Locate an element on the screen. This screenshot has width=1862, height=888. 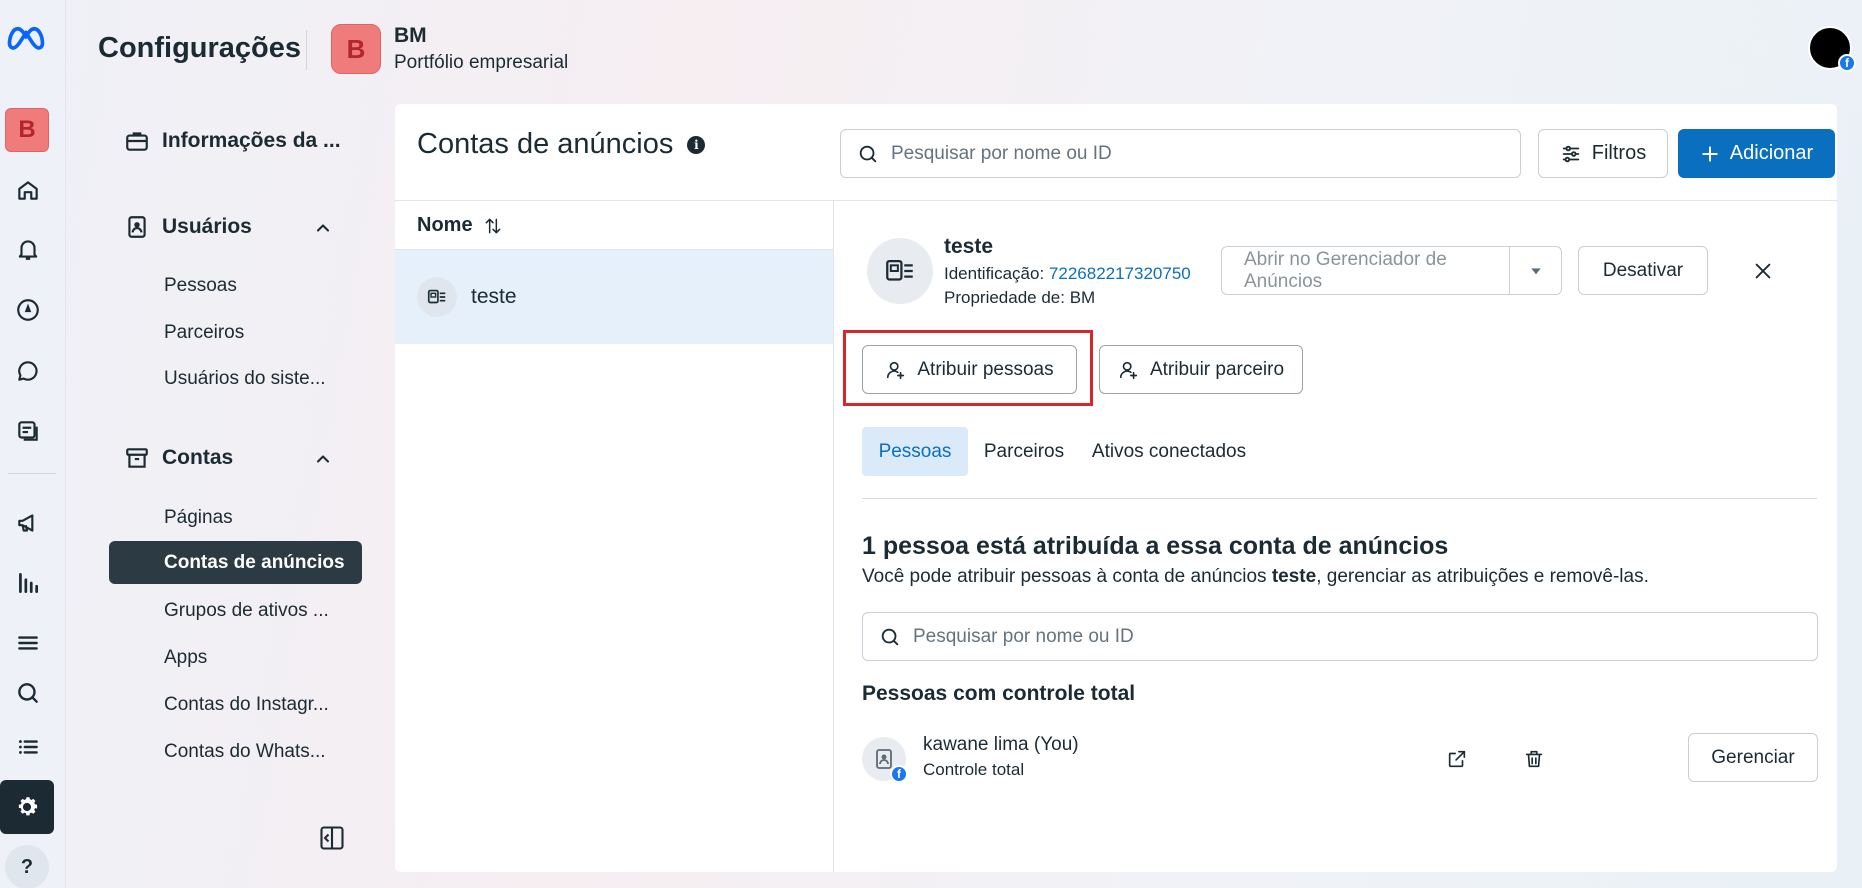
filter-sliders-icon is located at coordinates (1571, 153).